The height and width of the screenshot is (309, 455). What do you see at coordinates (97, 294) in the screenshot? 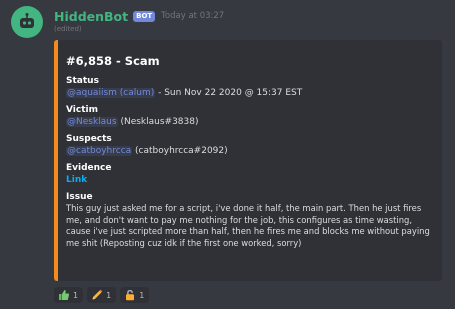
I see `pencil-icon` at bounding box center [97, 294].